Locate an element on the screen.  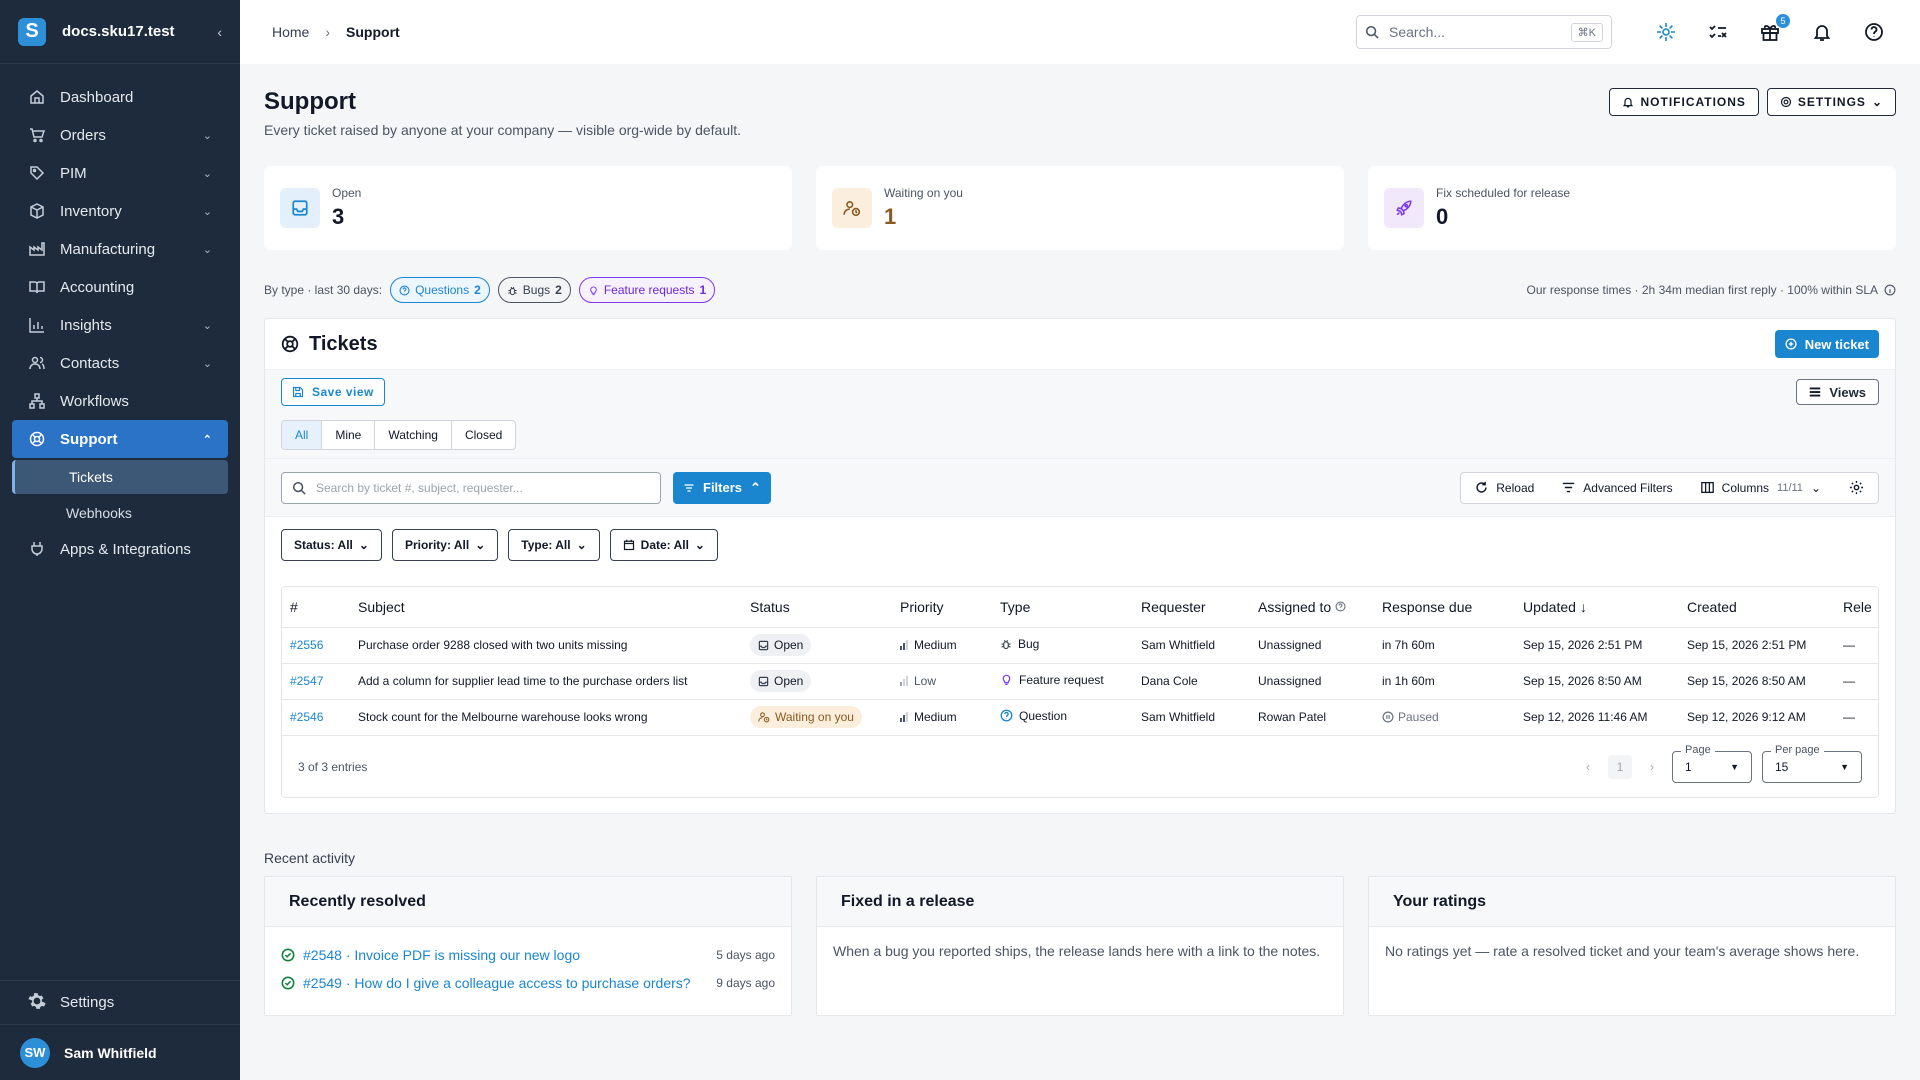
views-button: Views is located at coordinates (1837, 392).